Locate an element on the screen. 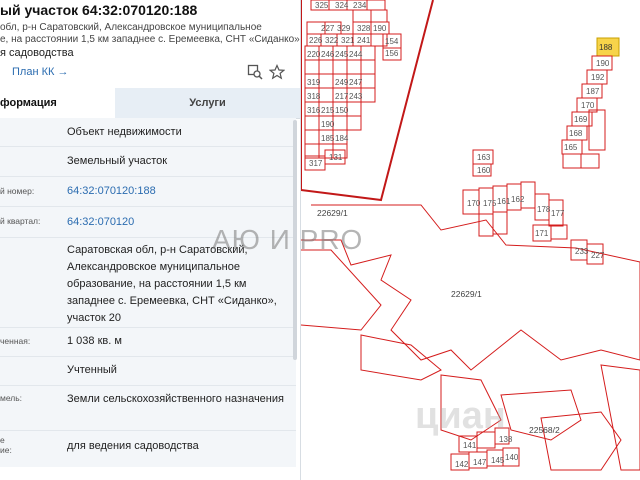 The width and height of the screenshot is (640, 480). tab-information: формация is located at coordinates (57, 103).